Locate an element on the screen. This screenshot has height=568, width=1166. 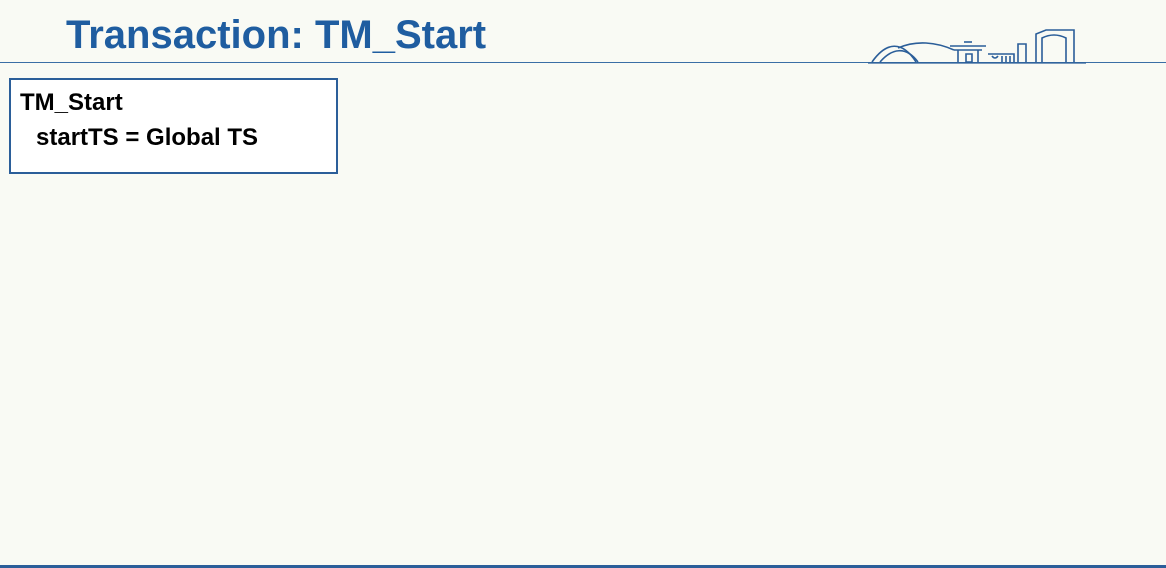
code-box: TM_Start startTS = Global TS is located at coordinates (173, 126).